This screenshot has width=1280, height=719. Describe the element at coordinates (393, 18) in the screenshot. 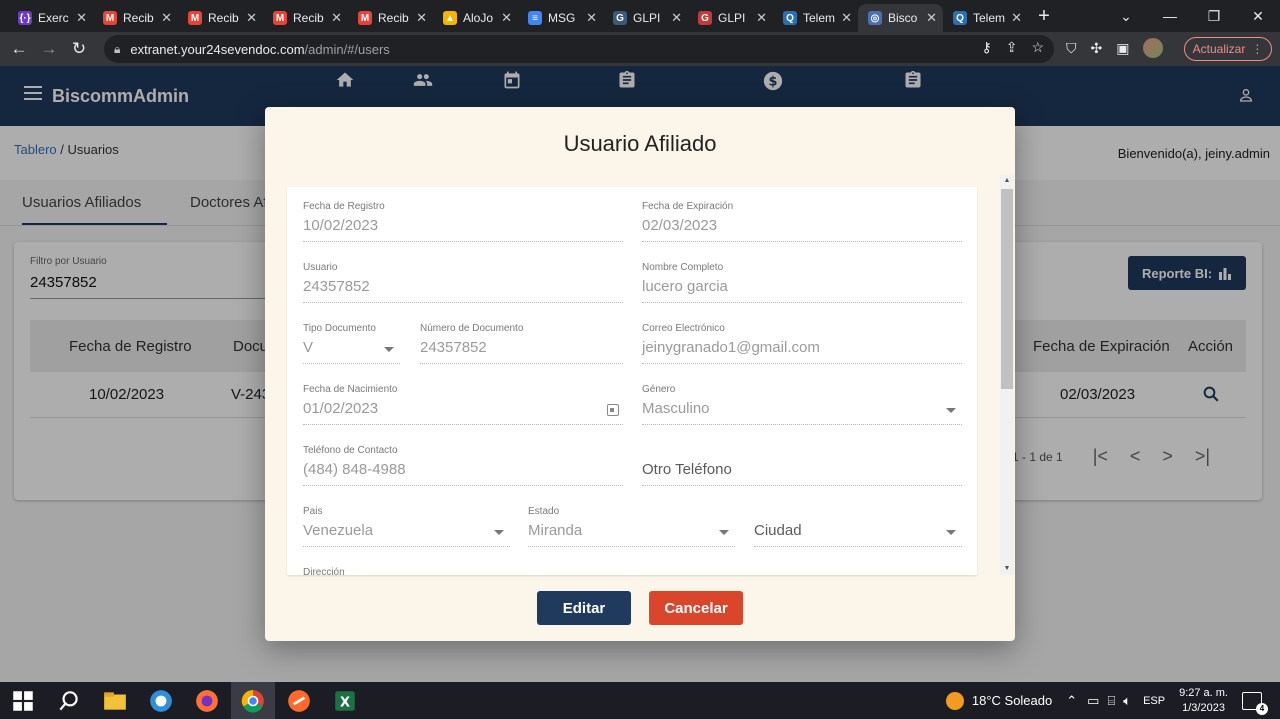

I see `browser-tab-title: Recib` at that location.